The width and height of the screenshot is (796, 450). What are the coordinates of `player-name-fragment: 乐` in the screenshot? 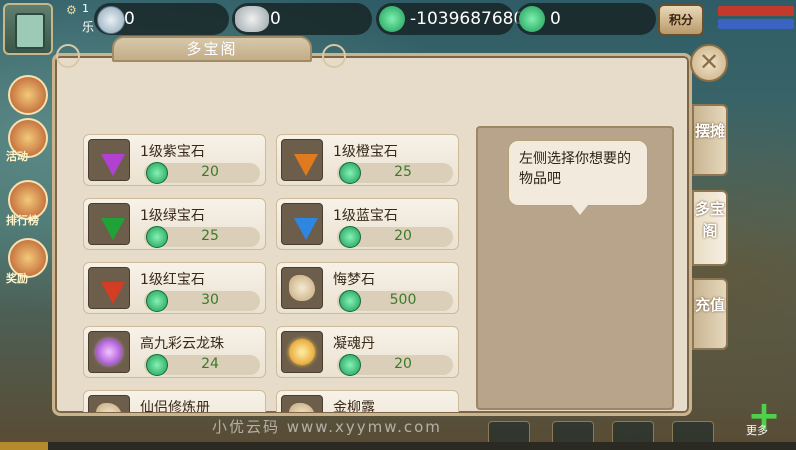 It's located at (88, 27).